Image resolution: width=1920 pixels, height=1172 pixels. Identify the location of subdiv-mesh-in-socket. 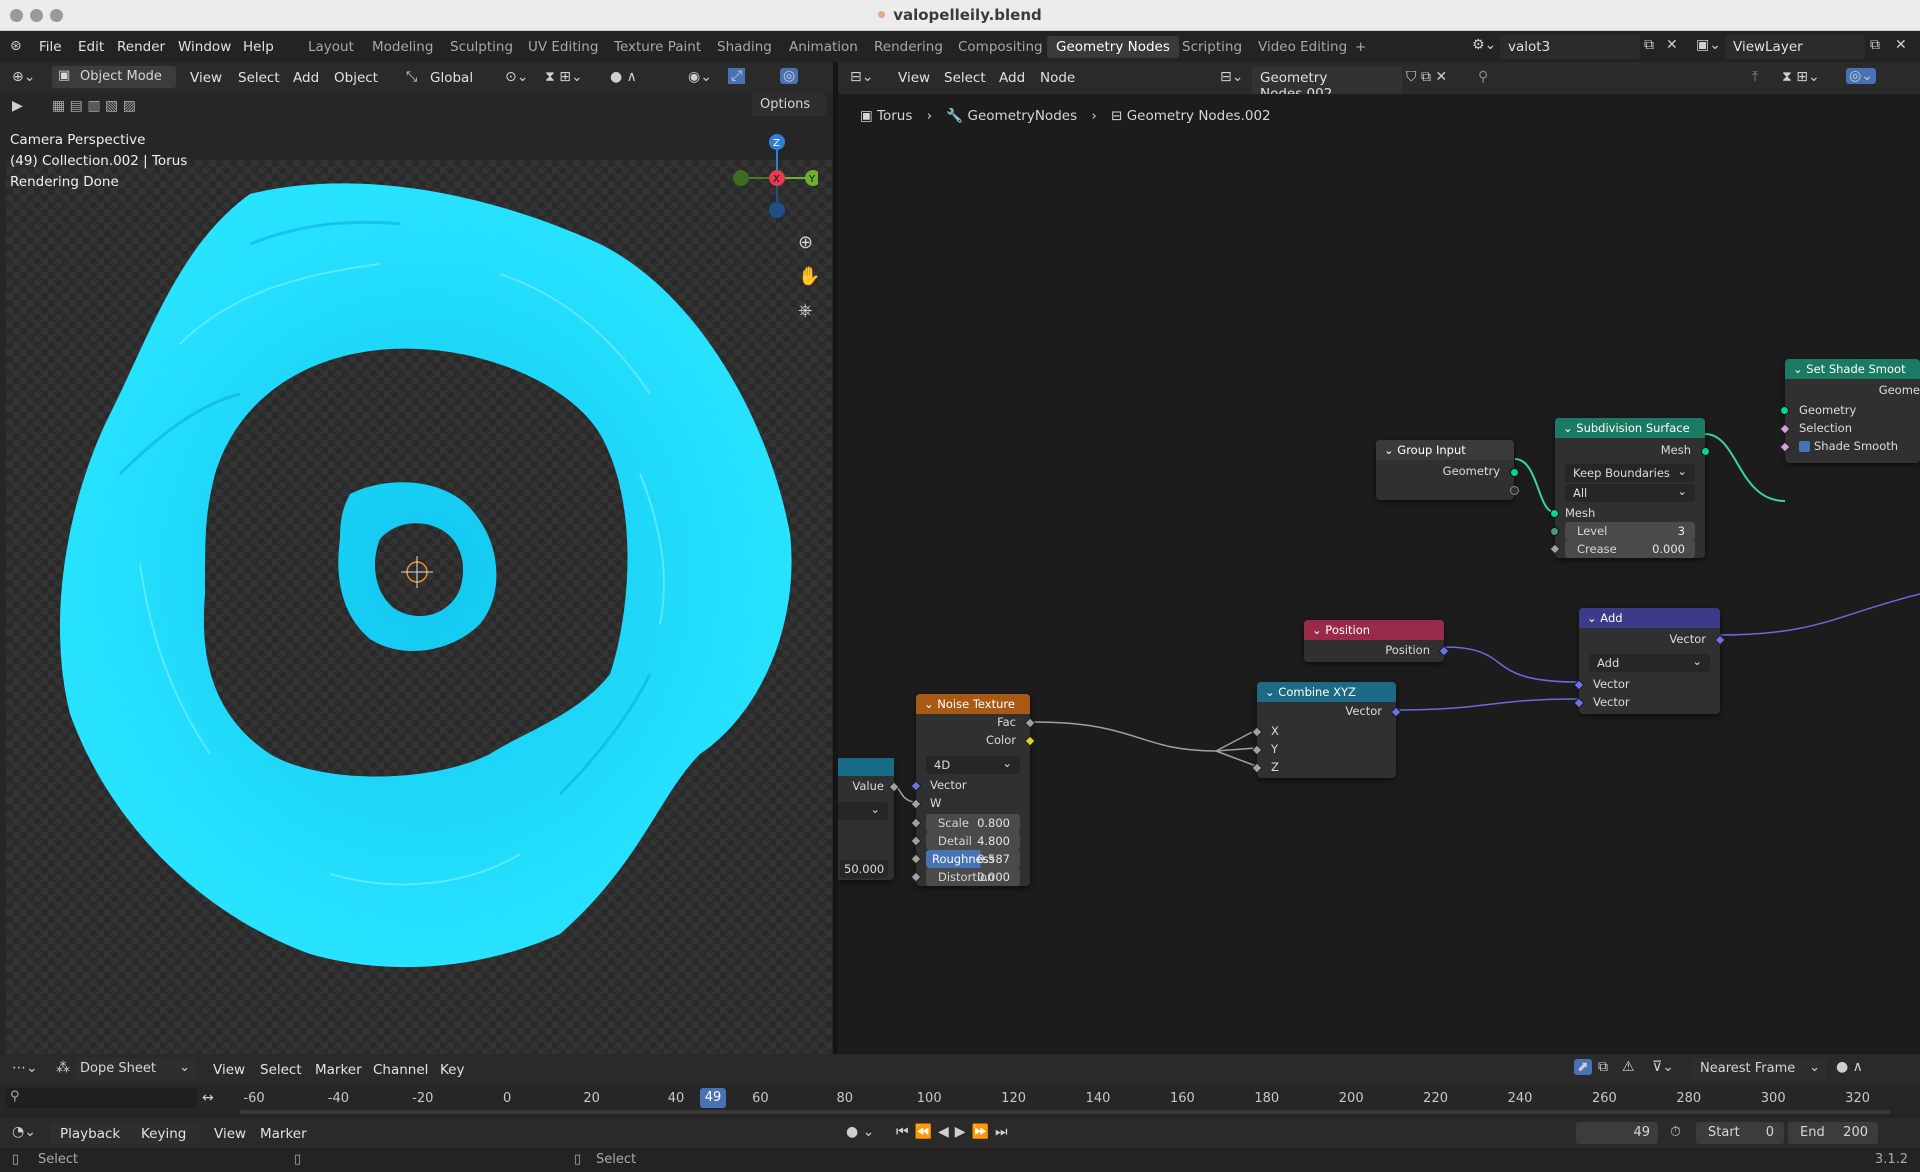
(1554, 513).